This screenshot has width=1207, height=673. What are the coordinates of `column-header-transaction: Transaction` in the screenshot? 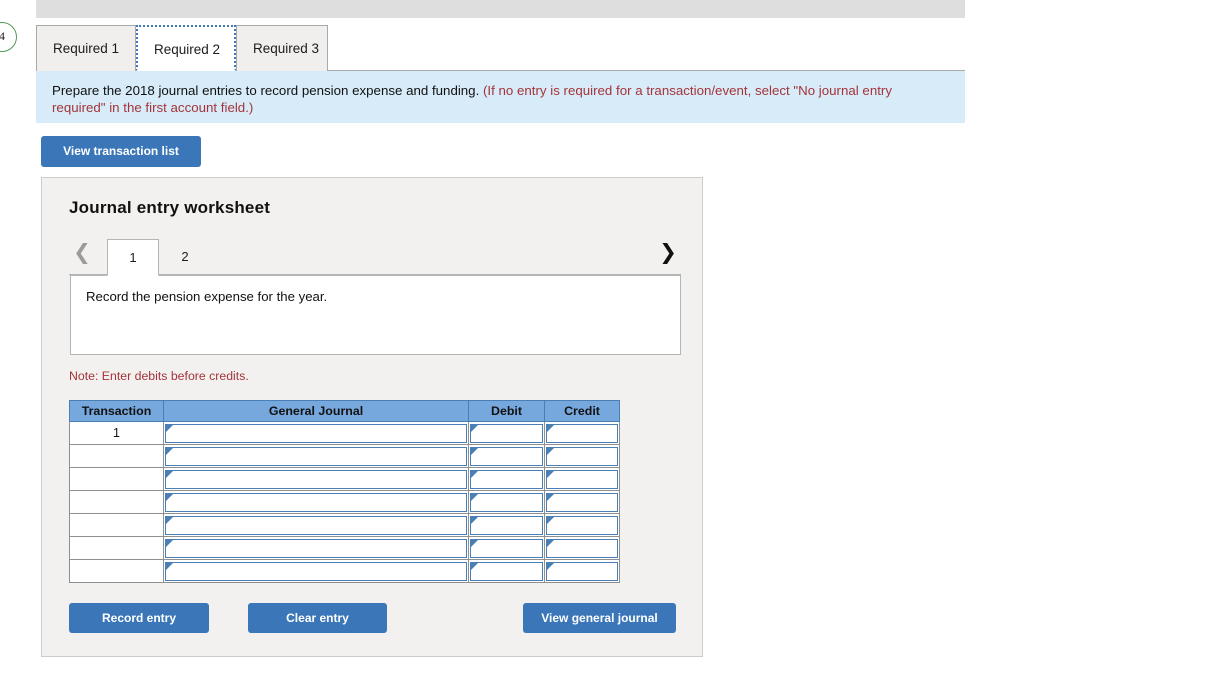 It's located at (116, 411).